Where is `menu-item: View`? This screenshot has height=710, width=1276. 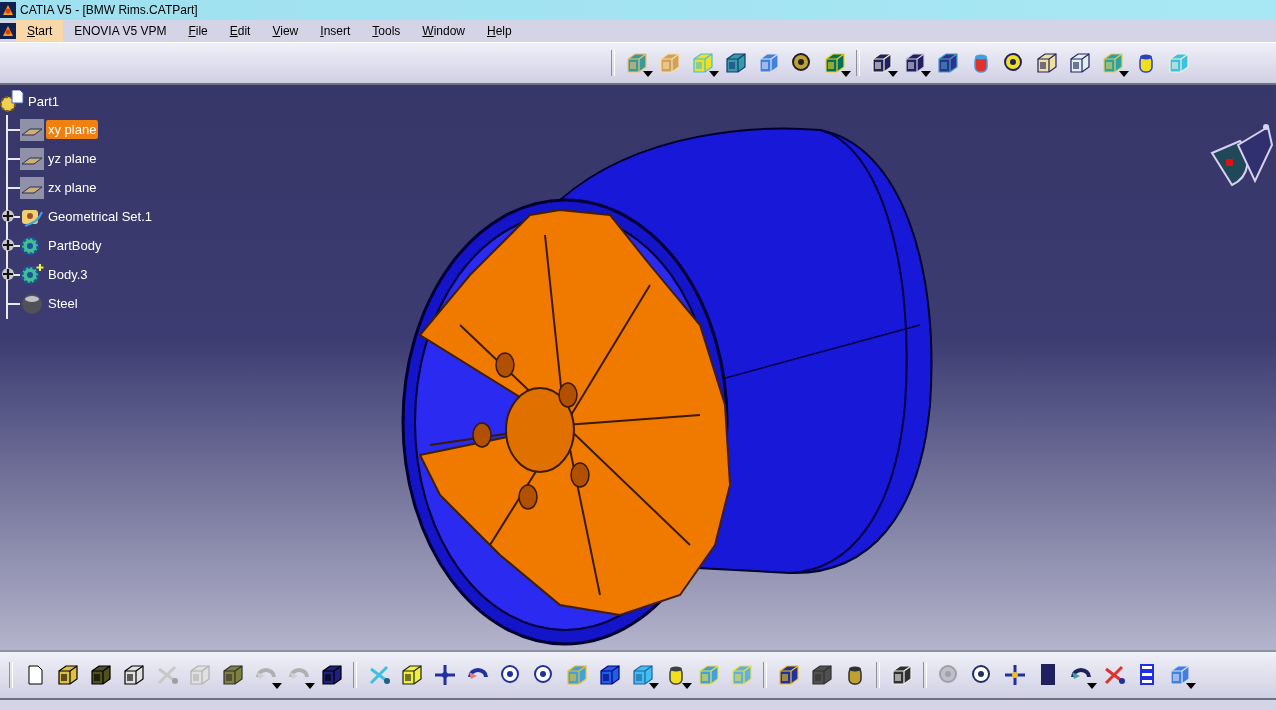 menu-item: View is located at coordinates (285, 31).